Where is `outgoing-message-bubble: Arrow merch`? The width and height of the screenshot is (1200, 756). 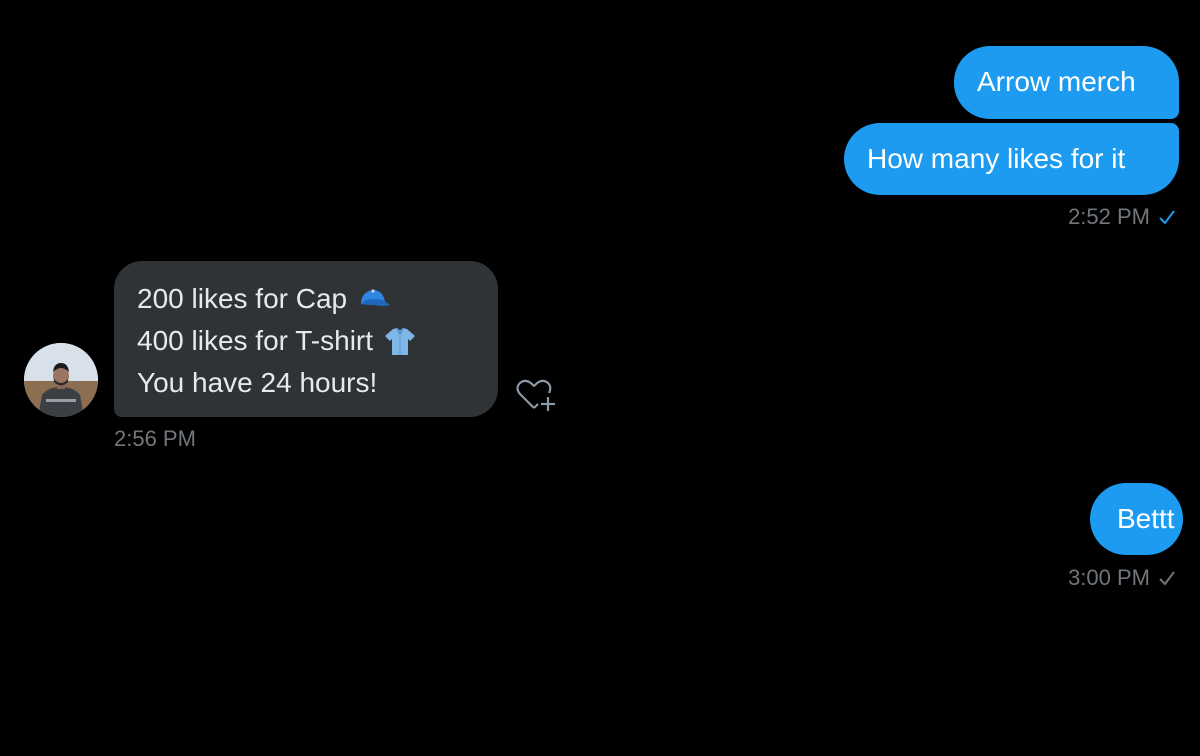 outgoing-message-bubble: Arrow merch is located at coordinates (1066, 82).